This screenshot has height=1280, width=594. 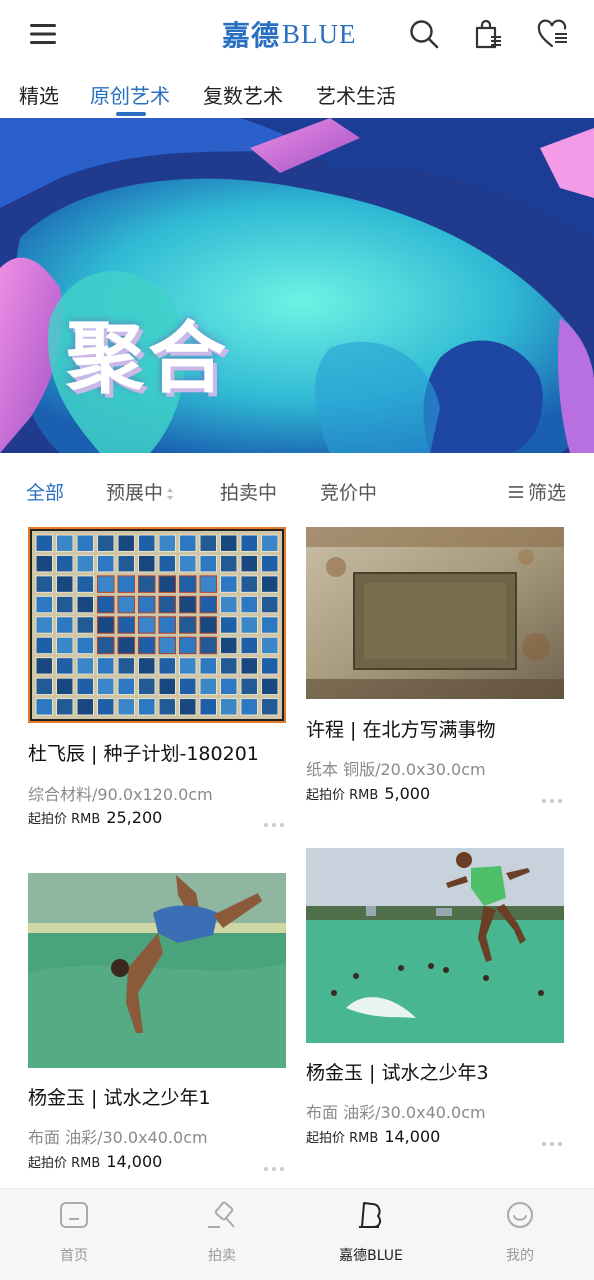 I want to click on tab-multiple-art: 复数艺术, so click(x=243, y=94).